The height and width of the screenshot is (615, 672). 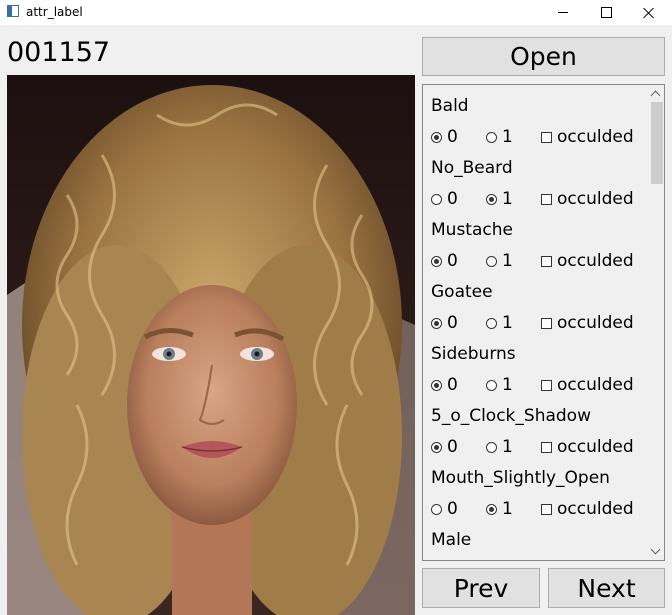 I want to click on window-title: attr_label, so click(x=54, y=12).